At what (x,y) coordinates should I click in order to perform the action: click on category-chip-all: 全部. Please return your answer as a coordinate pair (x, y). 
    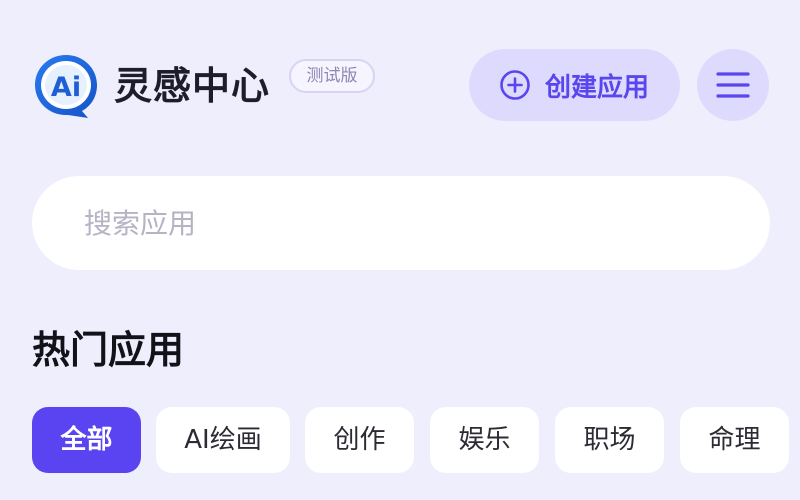
    Looking at the image, I should click on (86, 440).